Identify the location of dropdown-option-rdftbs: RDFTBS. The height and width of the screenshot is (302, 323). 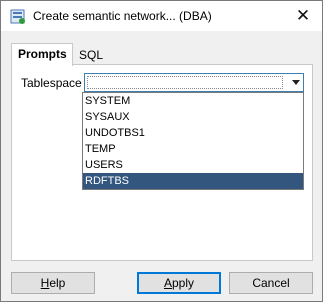
(193, 181).